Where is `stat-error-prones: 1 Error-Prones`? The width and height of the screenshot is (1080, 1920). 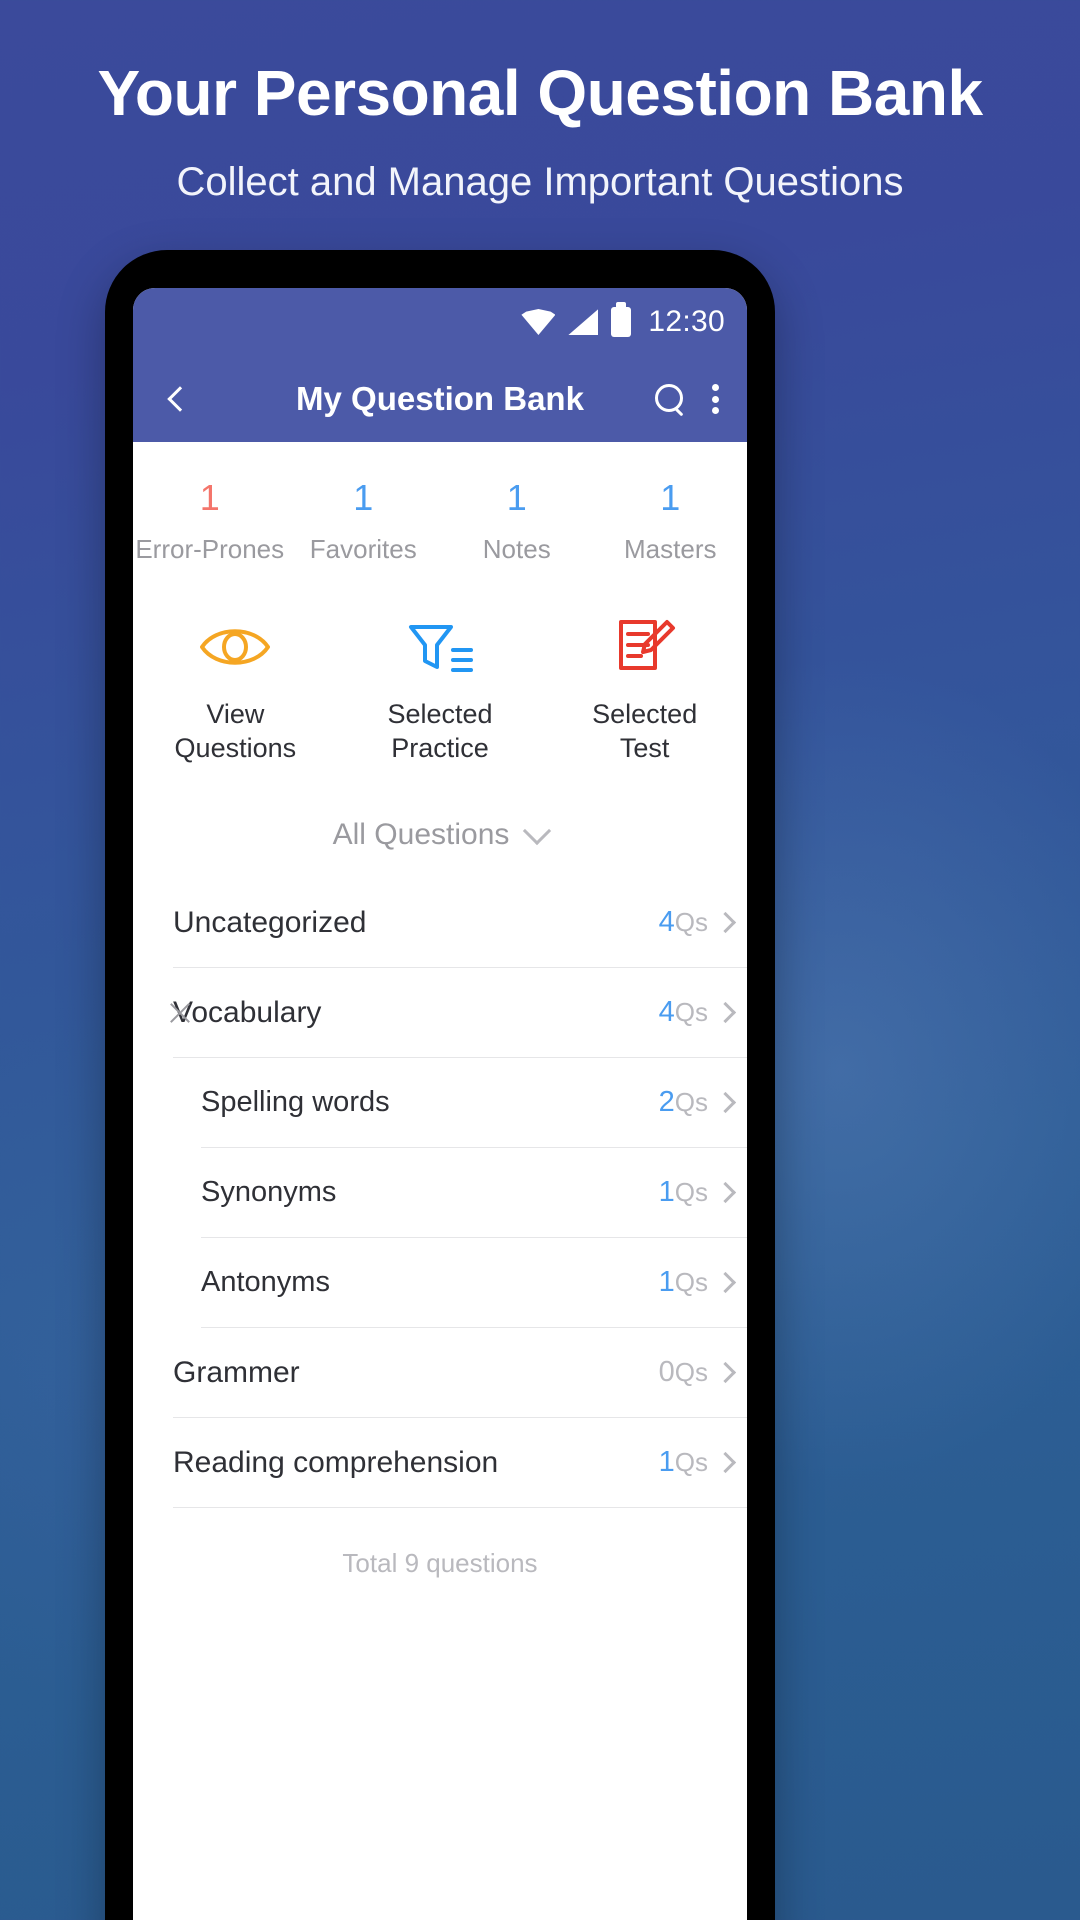 stat-error-prones: 1 Error-Prones is located at coordinates (210, 521).